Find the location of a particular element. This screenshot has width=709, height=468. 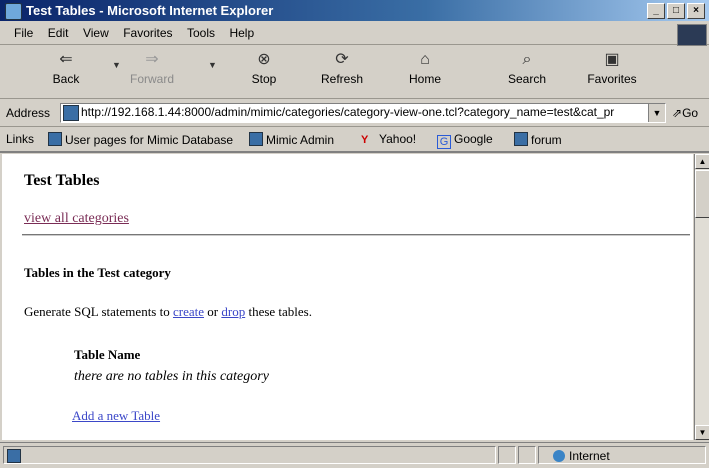

search-icon: ⌕ is located at coordinates (527, 59).